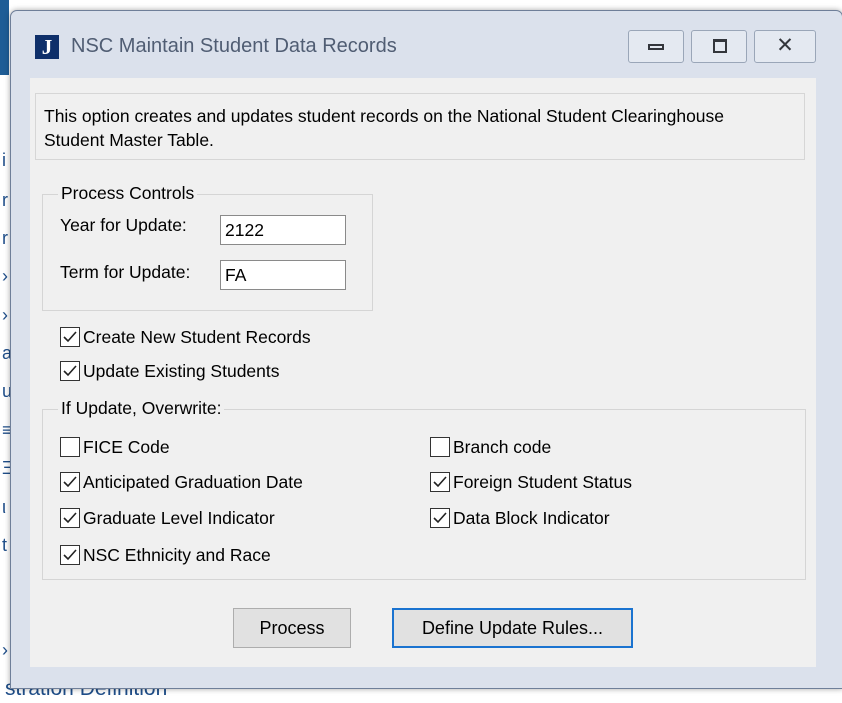 This screenshot has height=703, width=842. Describe the element at coordinates (283, 230) in the screenshot. I see `year-input` at that location.